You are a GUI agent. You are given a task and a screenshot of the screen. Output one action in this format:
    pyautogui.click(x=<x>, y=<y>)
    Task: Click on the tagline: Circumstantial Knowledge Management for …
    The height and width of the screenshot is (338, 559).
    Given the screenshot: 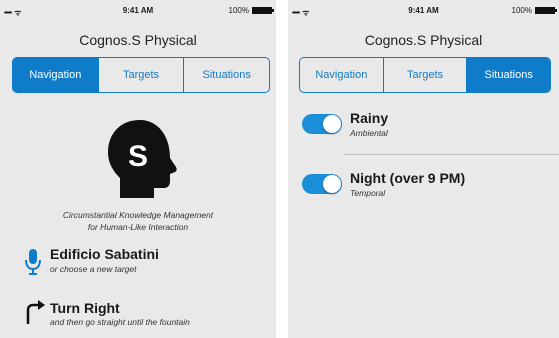 What is the action you would take?
    pyautogui.click(x=138, y=221)
    